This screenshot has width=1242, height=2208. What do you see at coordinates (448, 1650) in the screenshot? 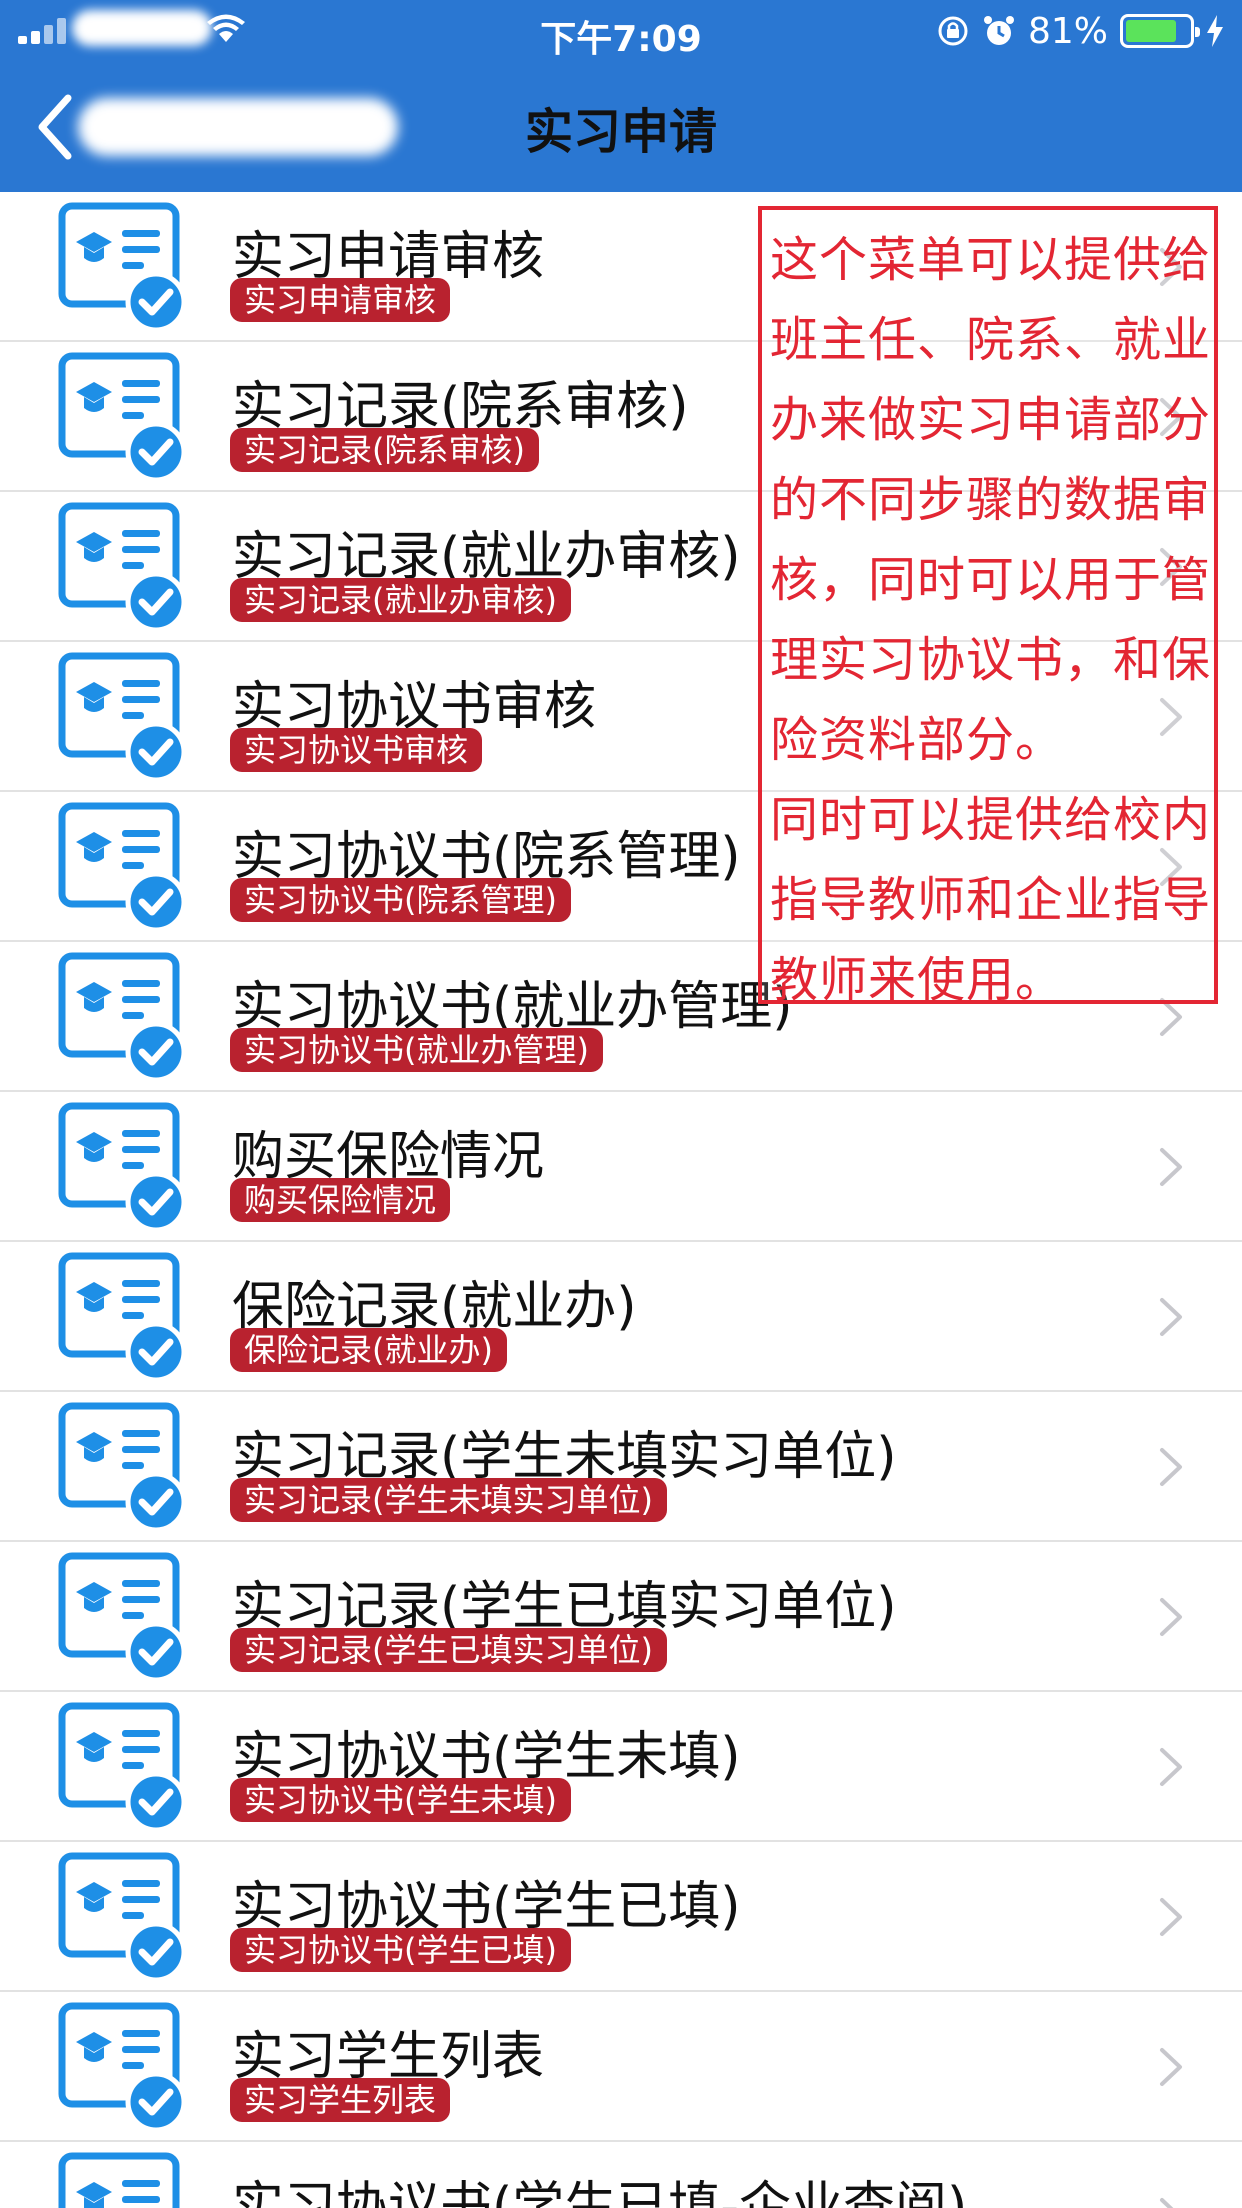
I see `menu-item-badge: 实习记录(学生已填实习单位)` at bounding box center [448, 1650].